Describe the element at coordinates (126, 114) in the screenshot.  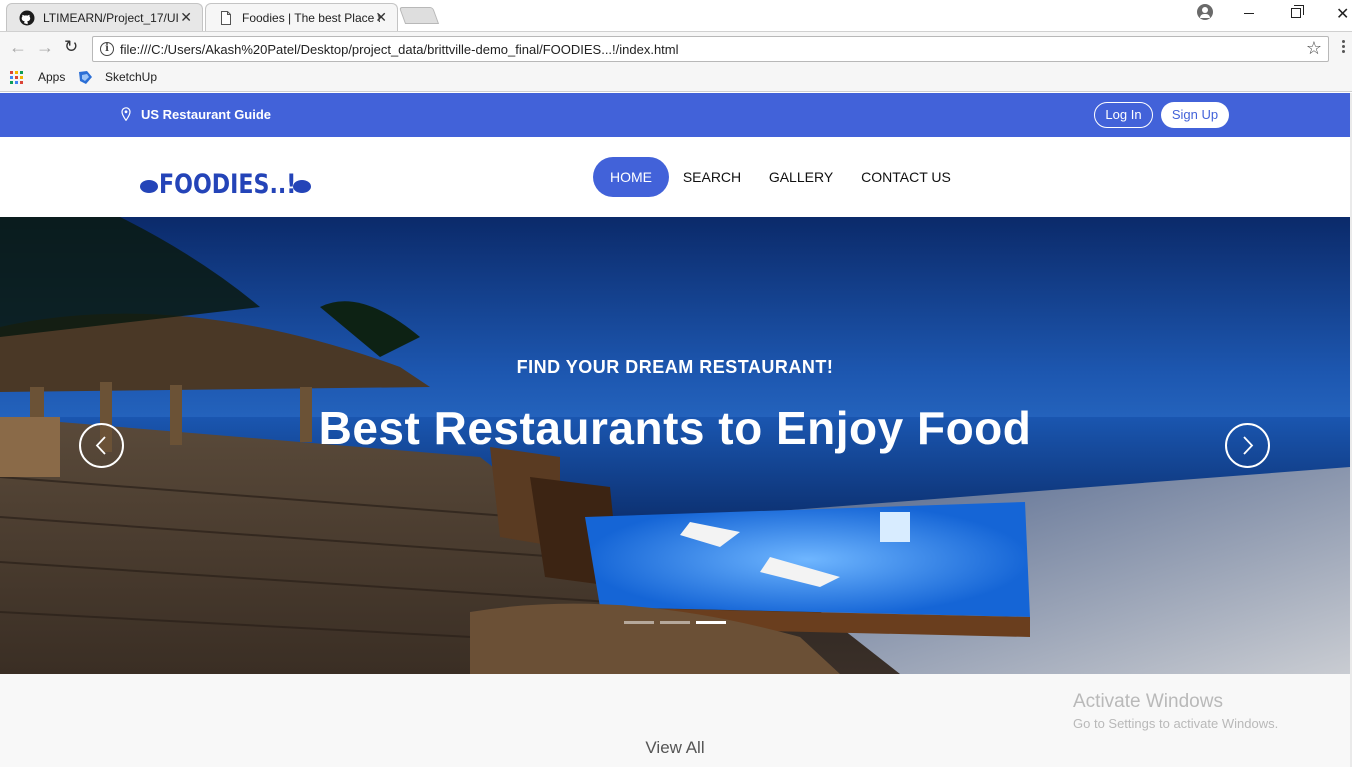
I see `location-pin-icon` at that location.